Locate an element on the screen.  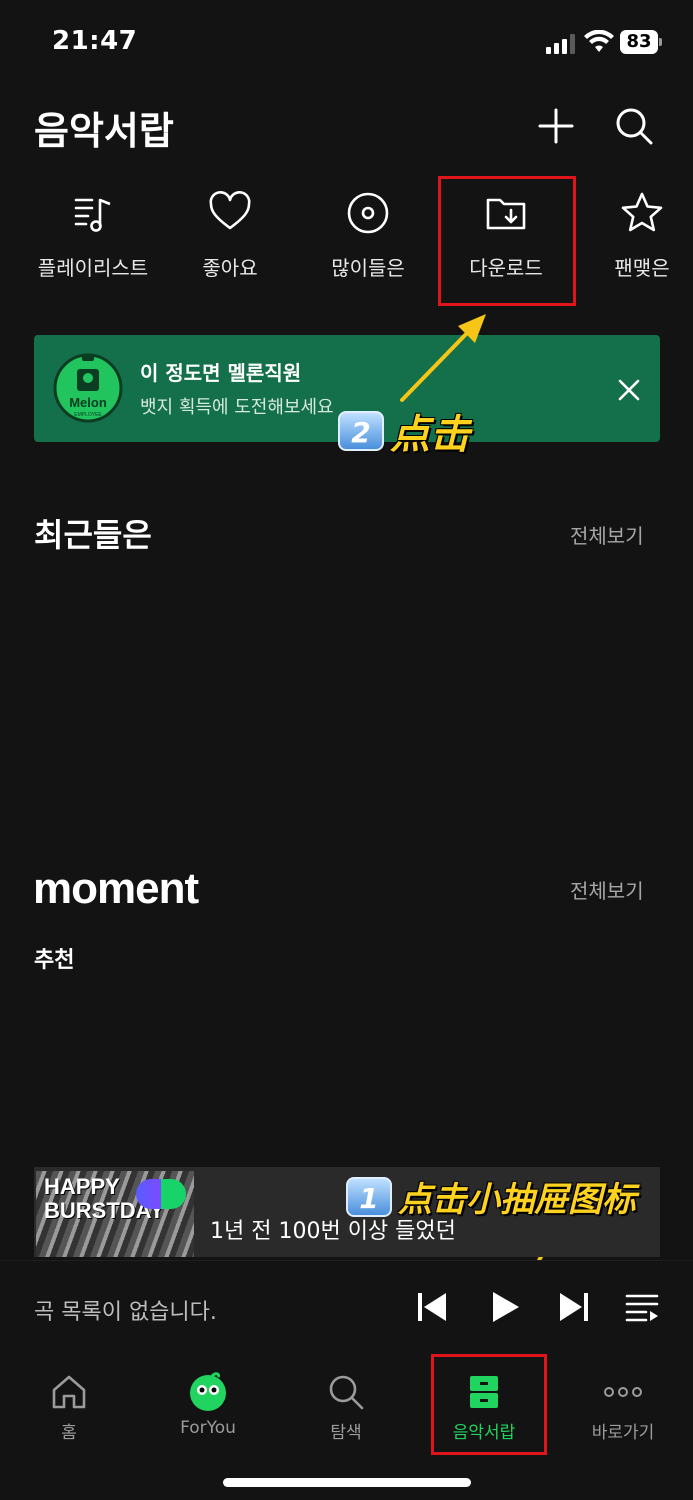
mini-player: 곡 목록이 없습니다. is located at coordinates (346, 1305).